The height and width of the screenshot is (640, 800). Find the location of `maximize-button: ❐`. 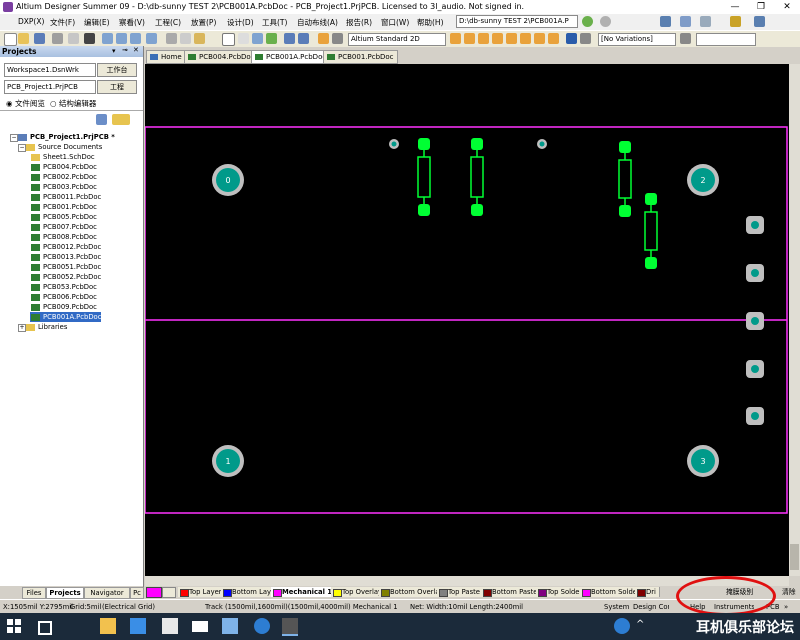

maximize-button: ❐ is located at coordinates (761, 7).